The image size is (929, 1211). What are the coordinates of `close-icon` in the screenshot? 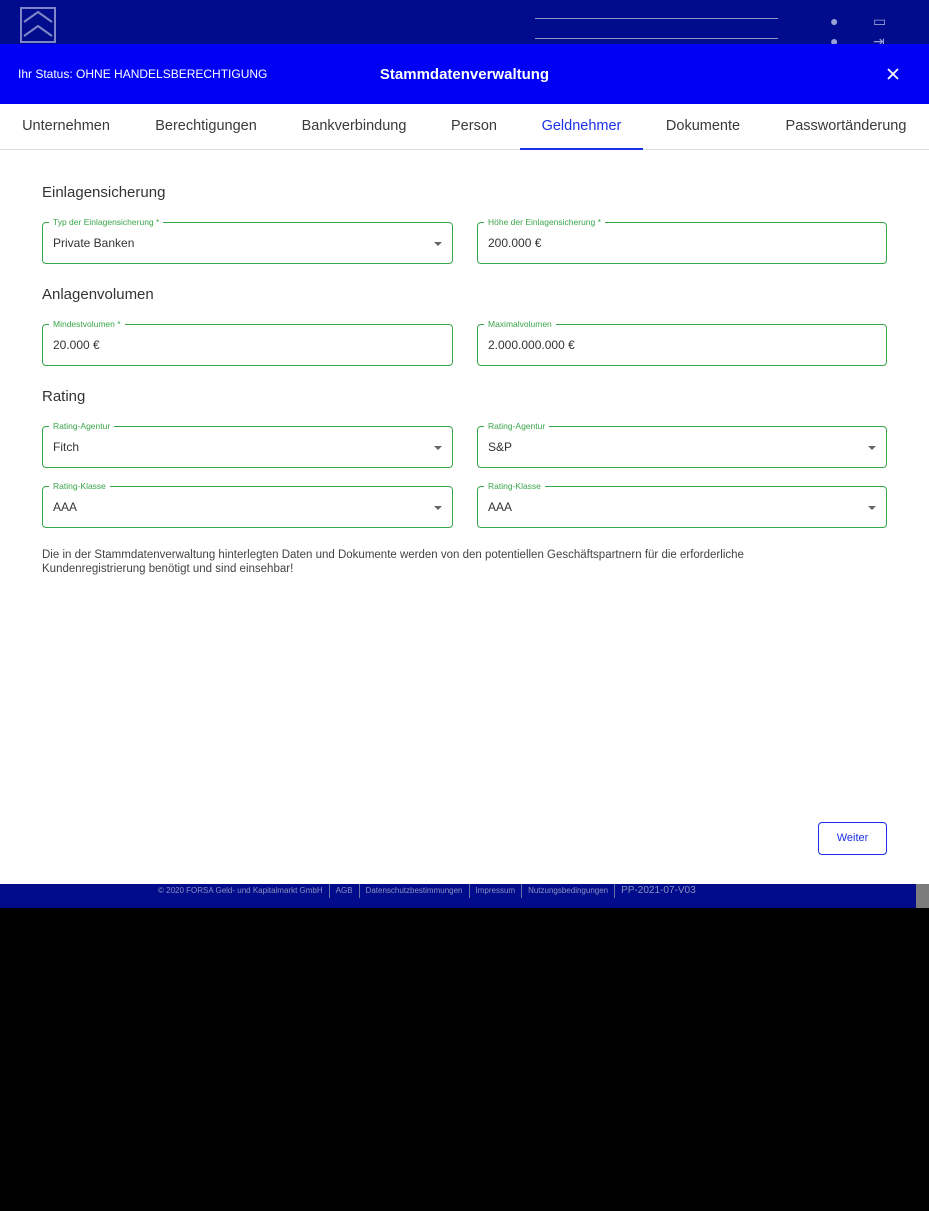 It's located at (893, 74).